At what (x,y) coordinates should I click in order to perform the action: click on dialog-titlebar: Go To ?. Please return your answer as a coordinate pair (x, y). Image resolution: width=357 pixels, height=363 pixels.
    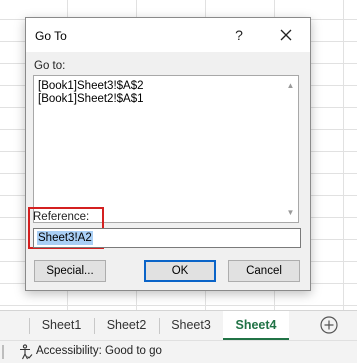
    Looking at the image, I should click on (168, 35).